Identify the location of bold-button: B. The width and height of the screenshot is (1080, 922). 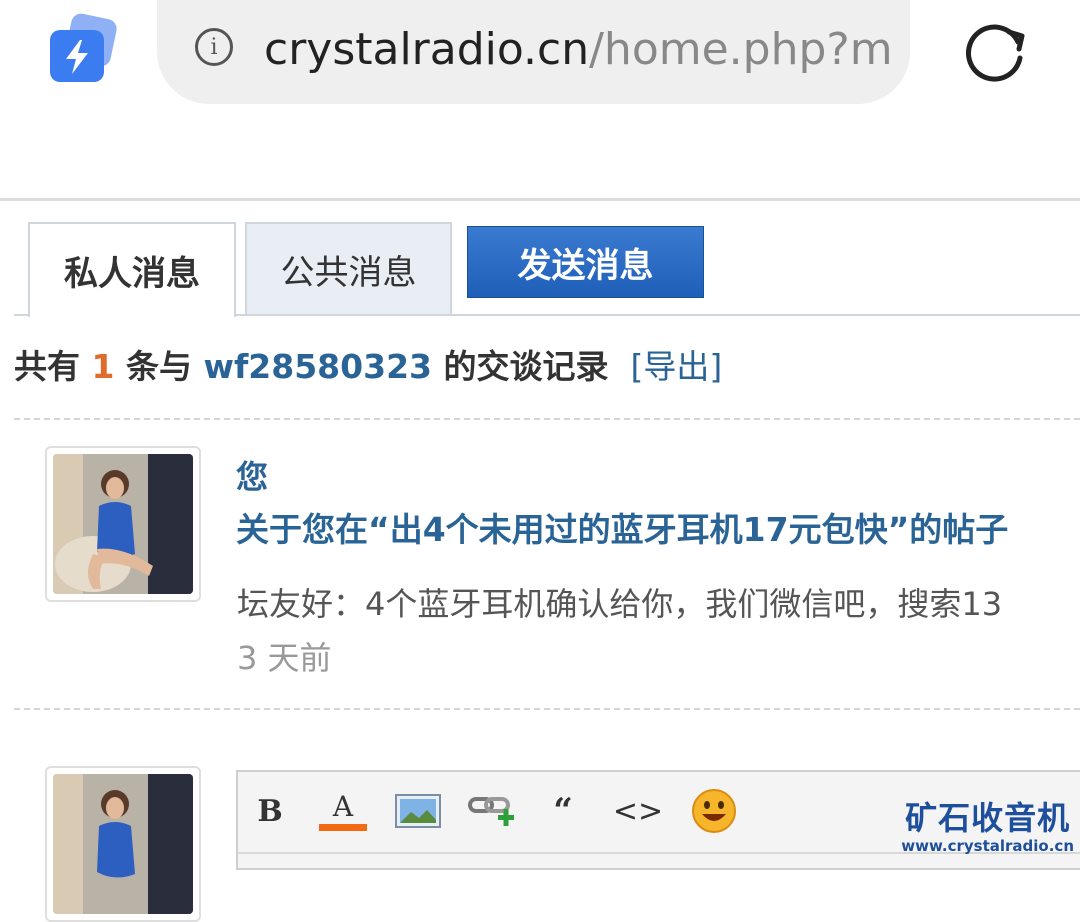
(270, 811).